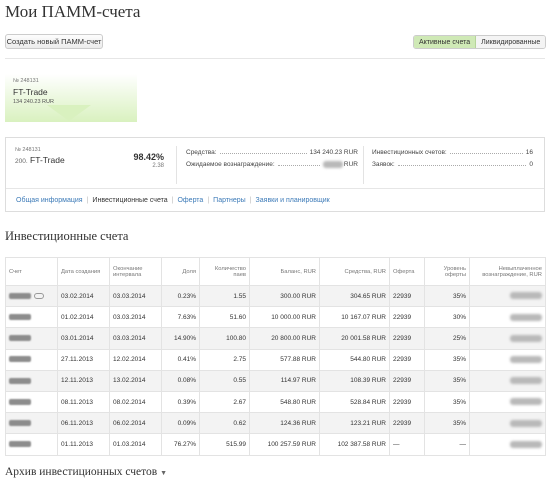  Describe the element at coordinates (354, 271) in the screenshot. I see `col-funds: Средства, RUR` at that location.